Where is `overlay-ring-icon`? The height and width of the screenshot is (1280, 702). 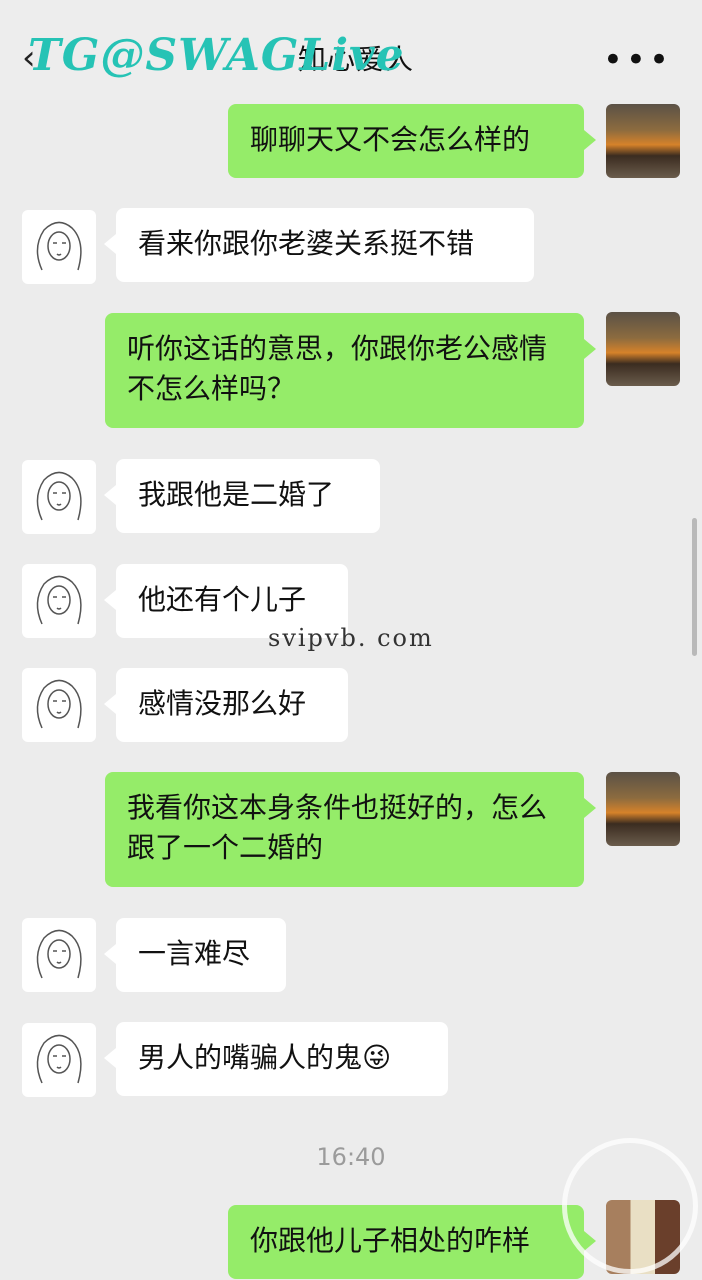 overlay-ring-icon is located at coordinates (630, 1206).